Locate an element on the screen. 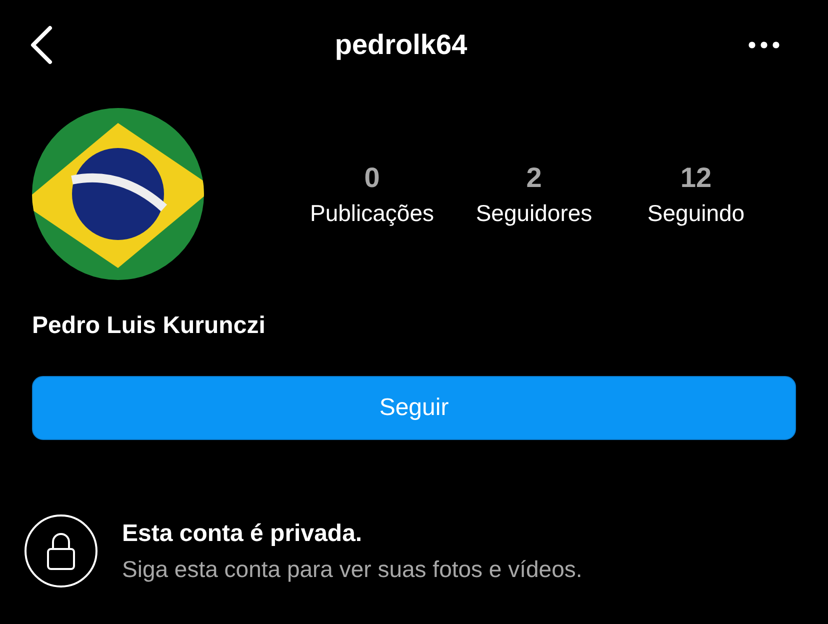 The height and width of the screenshot is (624, 828). more-options-icon is located at coordinates (764, 45).